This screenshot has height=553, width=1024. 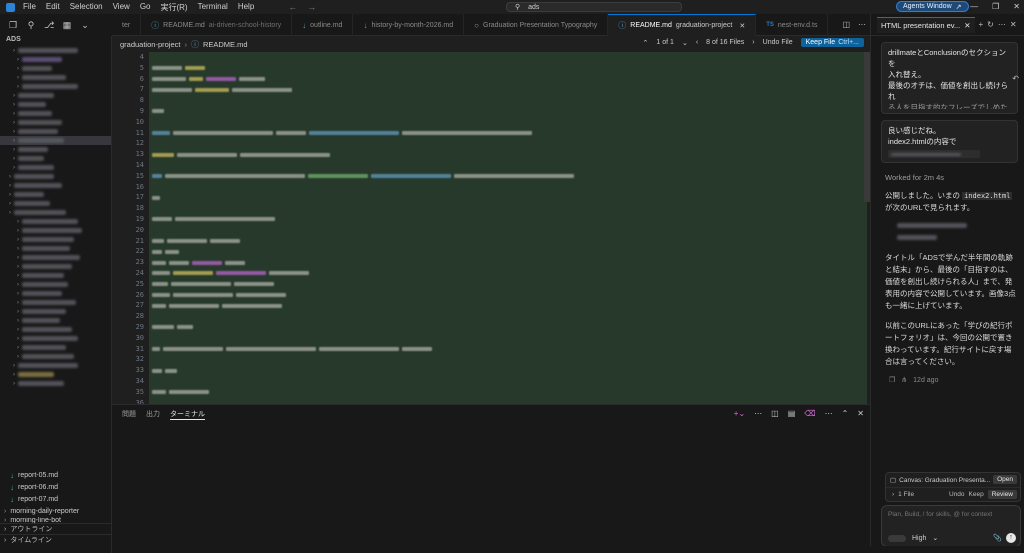 I want to click on user-message-2: 良い感じだね。 index2.htmlの内容で, so click(x=949, y=141).